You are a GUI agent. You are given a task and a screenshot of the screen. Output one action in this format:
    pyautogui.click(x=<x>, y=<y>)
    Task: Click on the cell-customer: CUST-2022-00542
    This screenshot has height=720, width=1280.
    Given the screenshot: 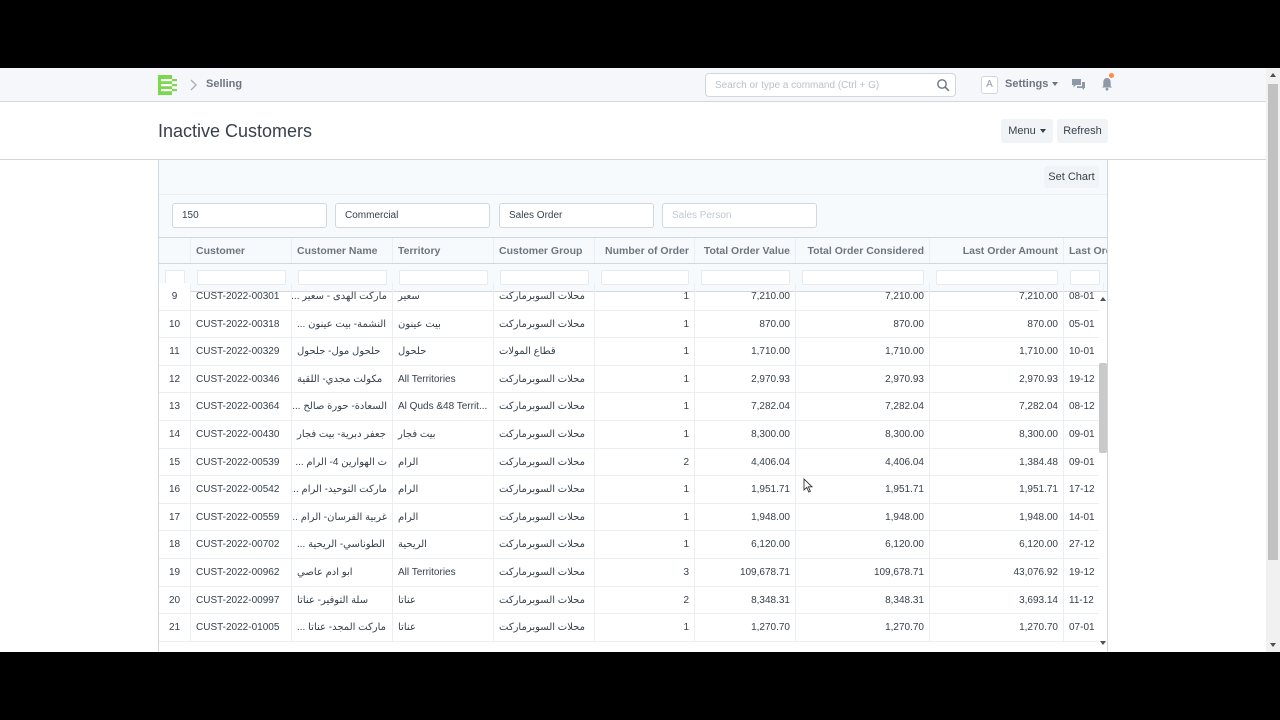 What is the action you would take?
    pyautogui.click(x=241, y=489)
    